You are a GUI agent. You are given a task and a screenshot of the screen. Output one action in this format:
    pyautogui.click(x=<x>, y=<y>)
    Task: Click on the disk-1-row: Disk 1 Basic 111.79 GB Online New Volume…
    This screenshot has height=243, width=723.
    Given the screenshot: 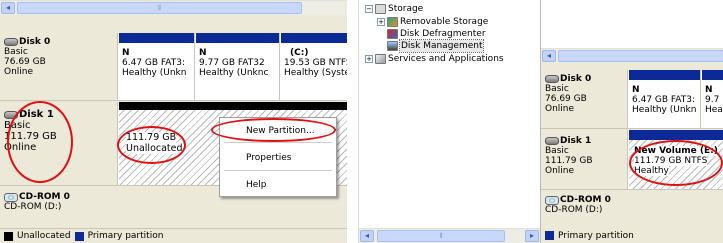 What is the action you would take?
    pyautogui.click(x=632, y=160)
    